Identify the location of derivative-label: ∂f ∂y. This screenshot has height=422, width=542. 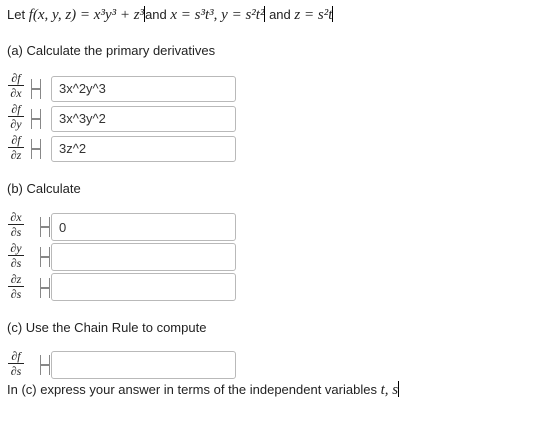
(16, 116).